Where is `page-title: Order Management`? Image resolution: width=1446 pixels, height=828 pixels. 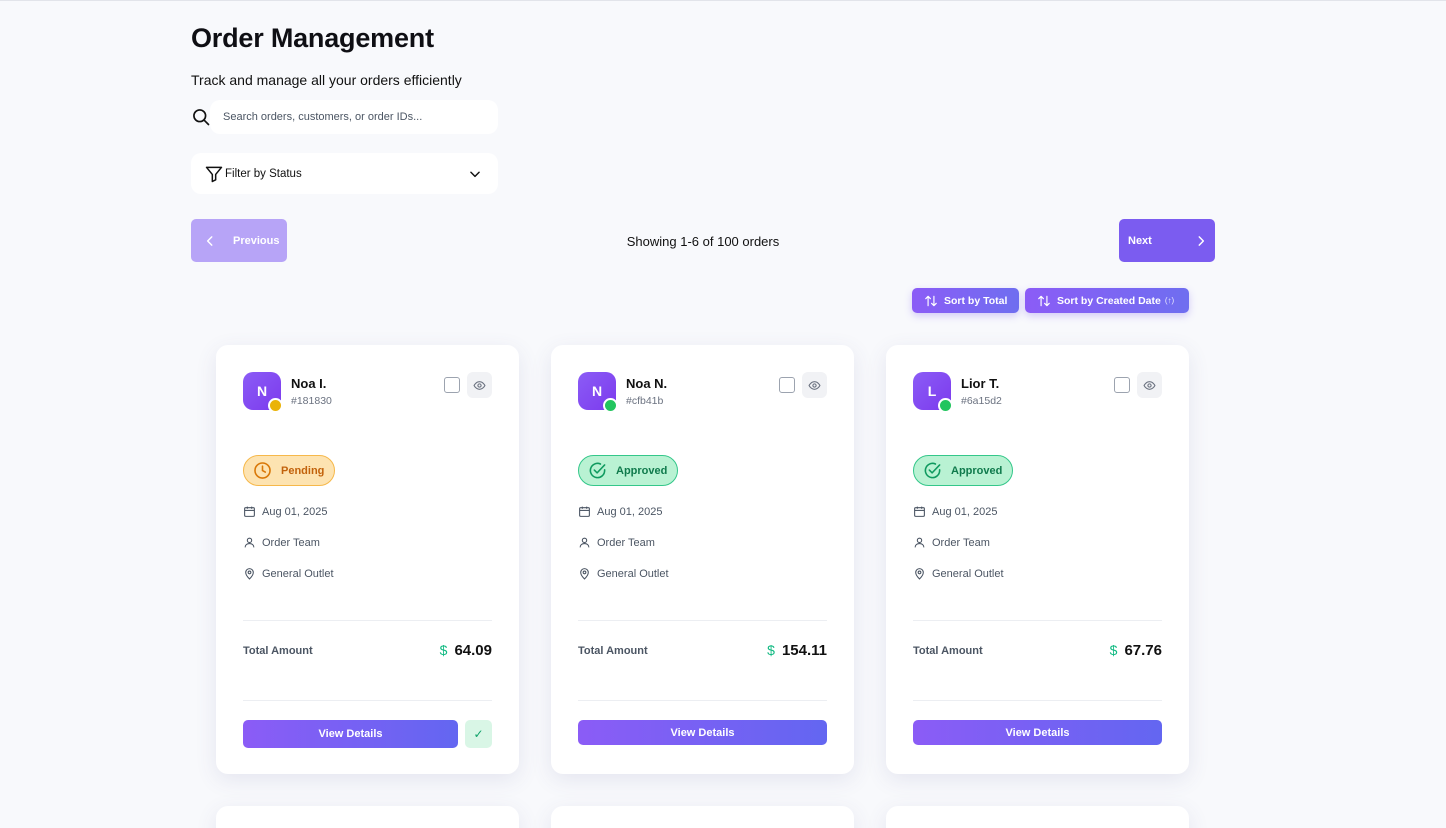 page-title: Order Management is located at coordinates (312, 38).